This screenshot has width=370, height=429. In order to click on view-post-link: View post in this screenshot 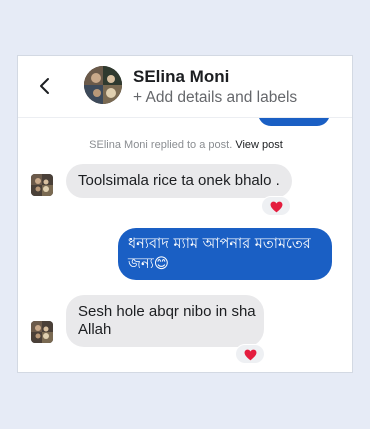, I will do `click(259, 145)`.